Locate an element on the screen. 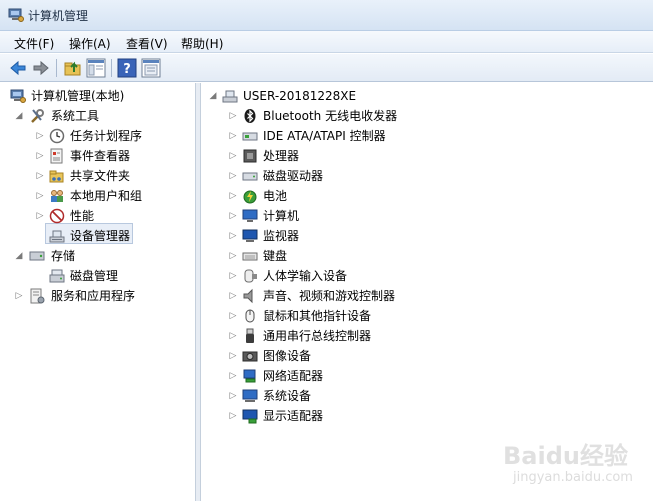 Image resolution: width=653 pixels, height=501 pixels. tree-node-system-tools: ◢ 系统工具 is located at coordinates (98, 116).